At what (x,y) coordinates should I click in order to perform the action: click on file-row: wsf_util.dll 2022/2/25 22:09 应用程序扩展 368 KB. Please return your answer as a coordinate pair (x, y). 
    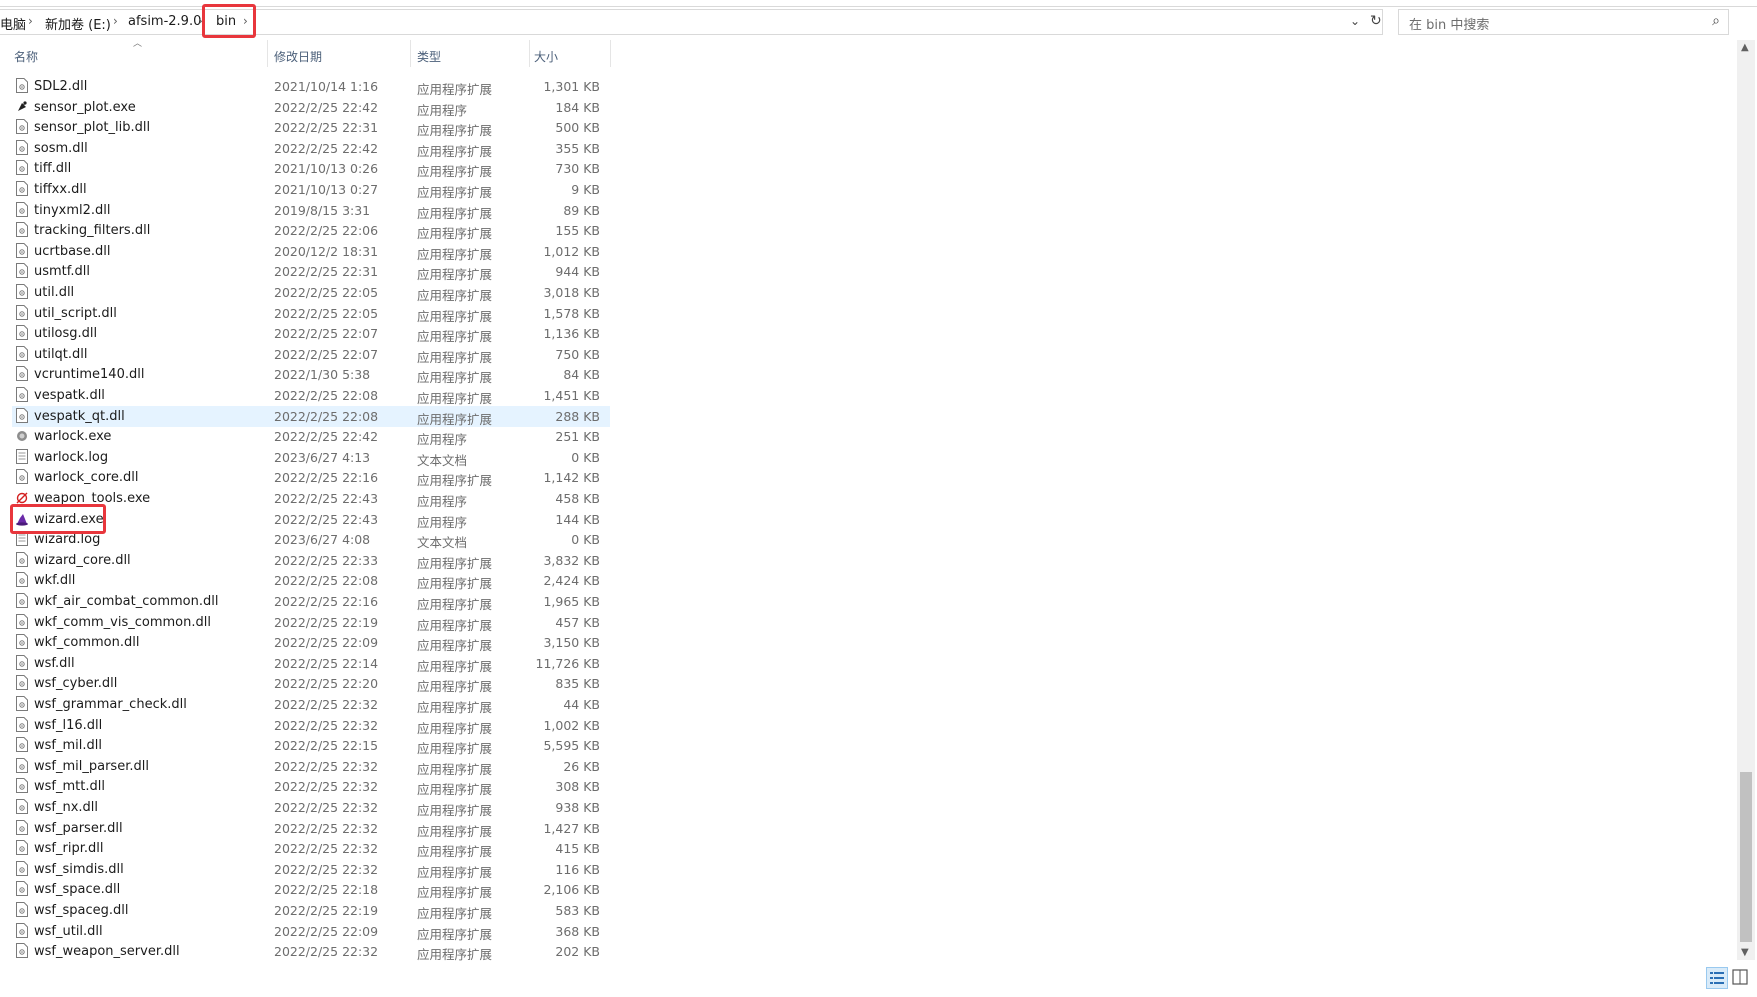
    Looking at the image, I should click on (311, 931).